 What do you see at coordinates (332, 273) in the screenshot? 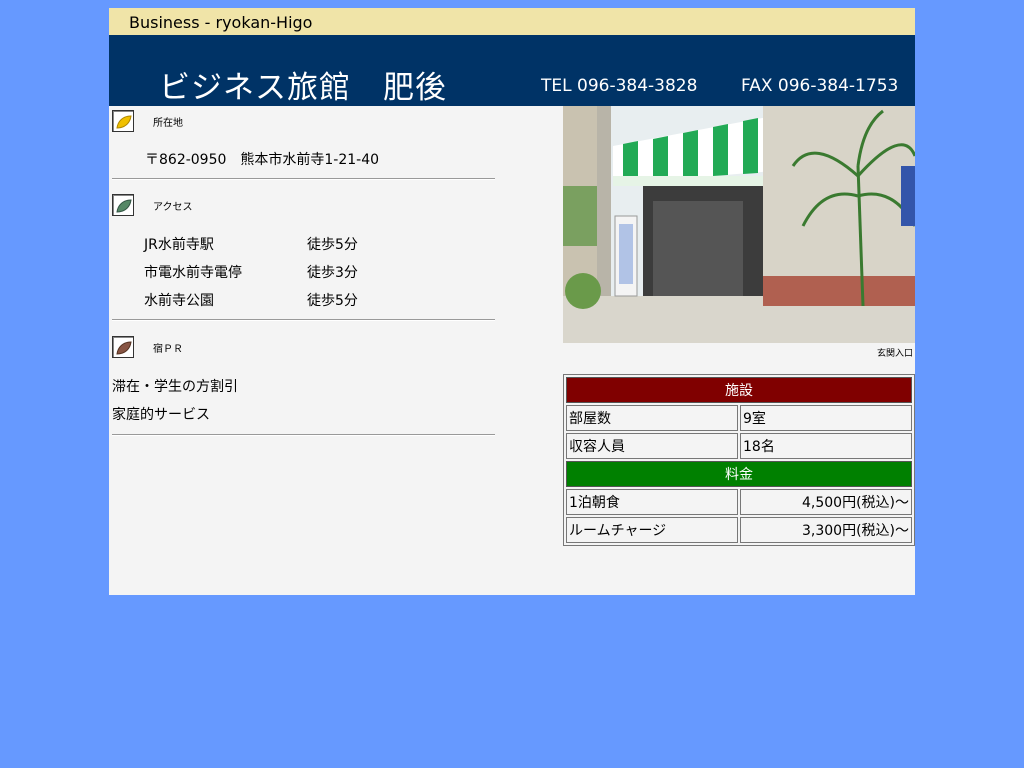
I see `access-time: 徒歩3分` at bounding box center [332, 273].